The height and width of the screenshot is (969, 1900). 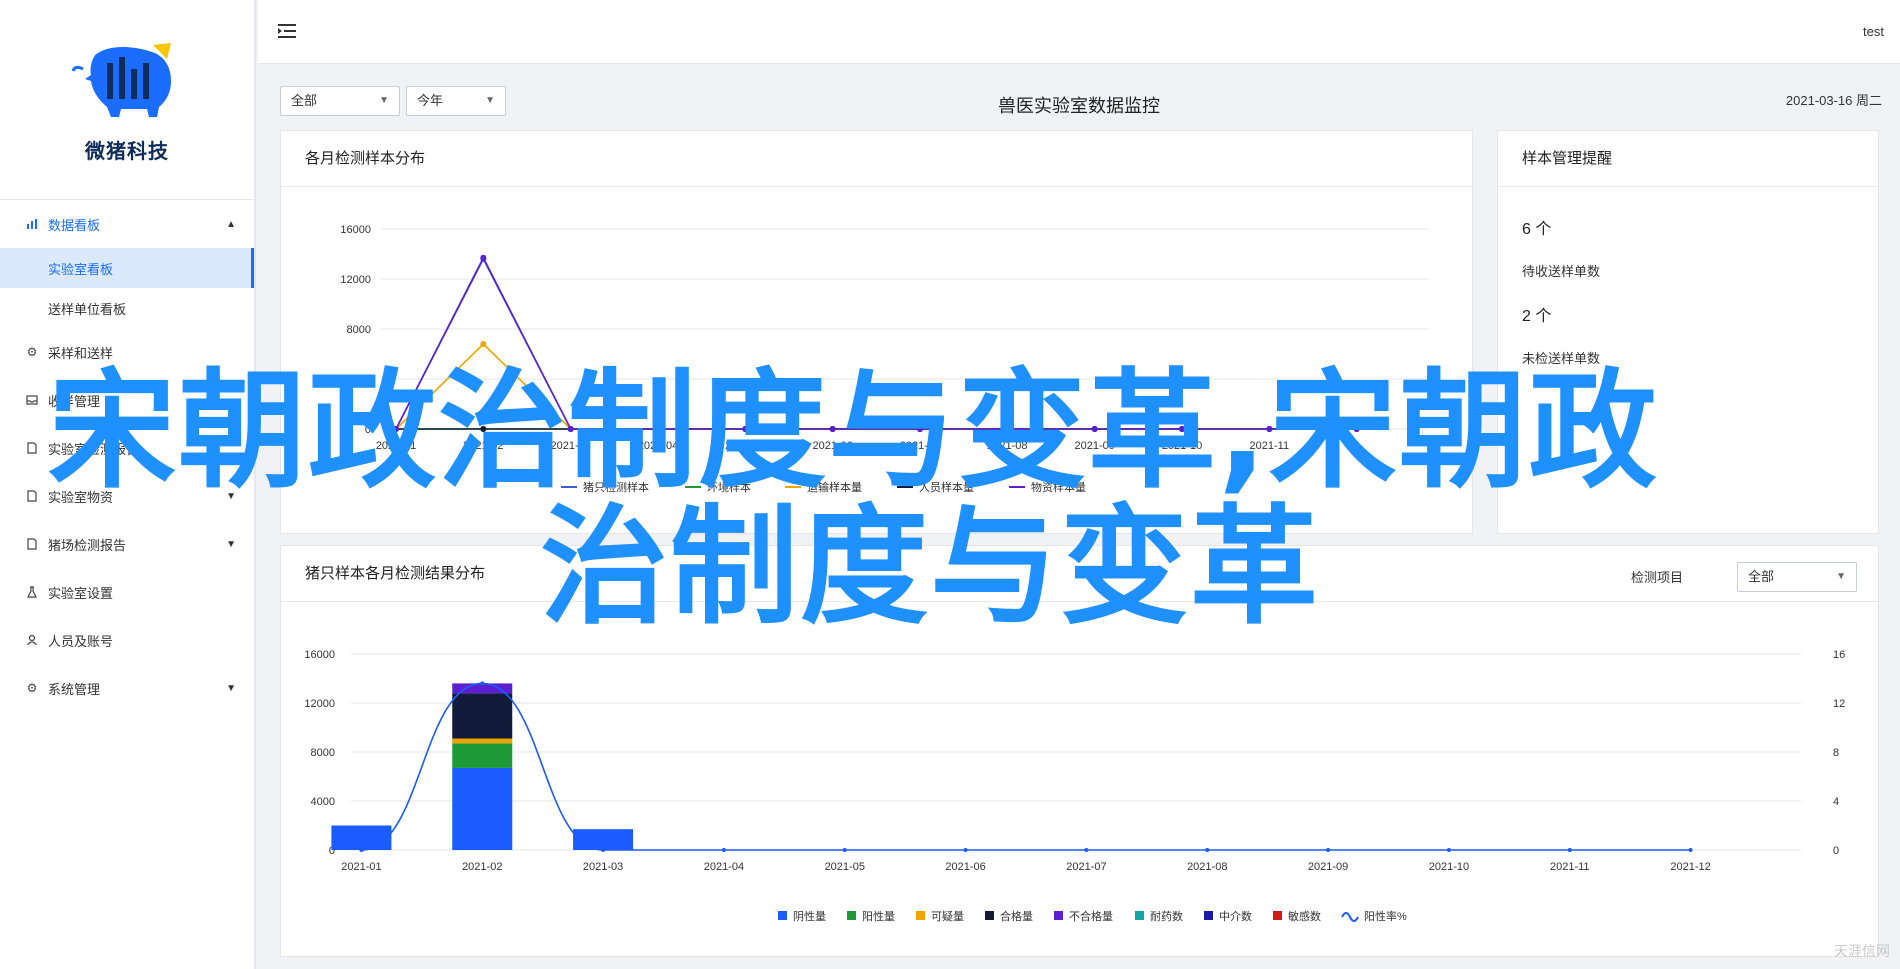 I want to click on sidebar-subitem-lab-dashboard: 实验室看板, so click(x=127, y=268).